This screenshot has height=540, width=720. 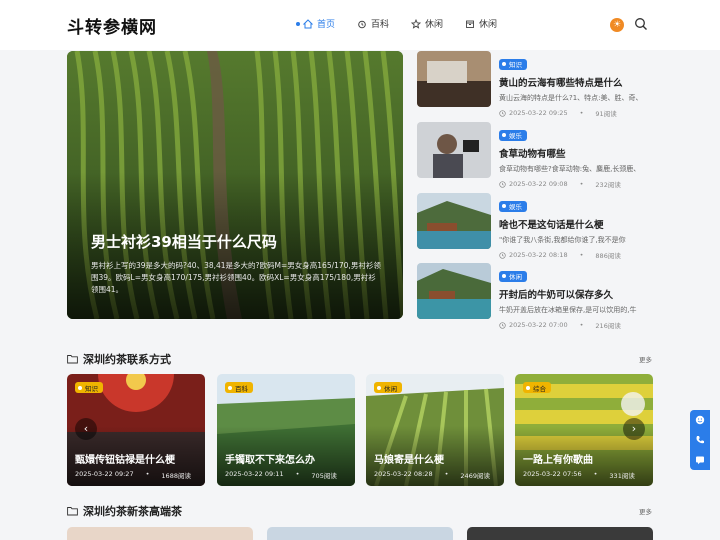 I want to click on item-desc: 牛奶开盖后放在冰箱里保存,是可以饮用的,牛, so click(x=568, y=310).